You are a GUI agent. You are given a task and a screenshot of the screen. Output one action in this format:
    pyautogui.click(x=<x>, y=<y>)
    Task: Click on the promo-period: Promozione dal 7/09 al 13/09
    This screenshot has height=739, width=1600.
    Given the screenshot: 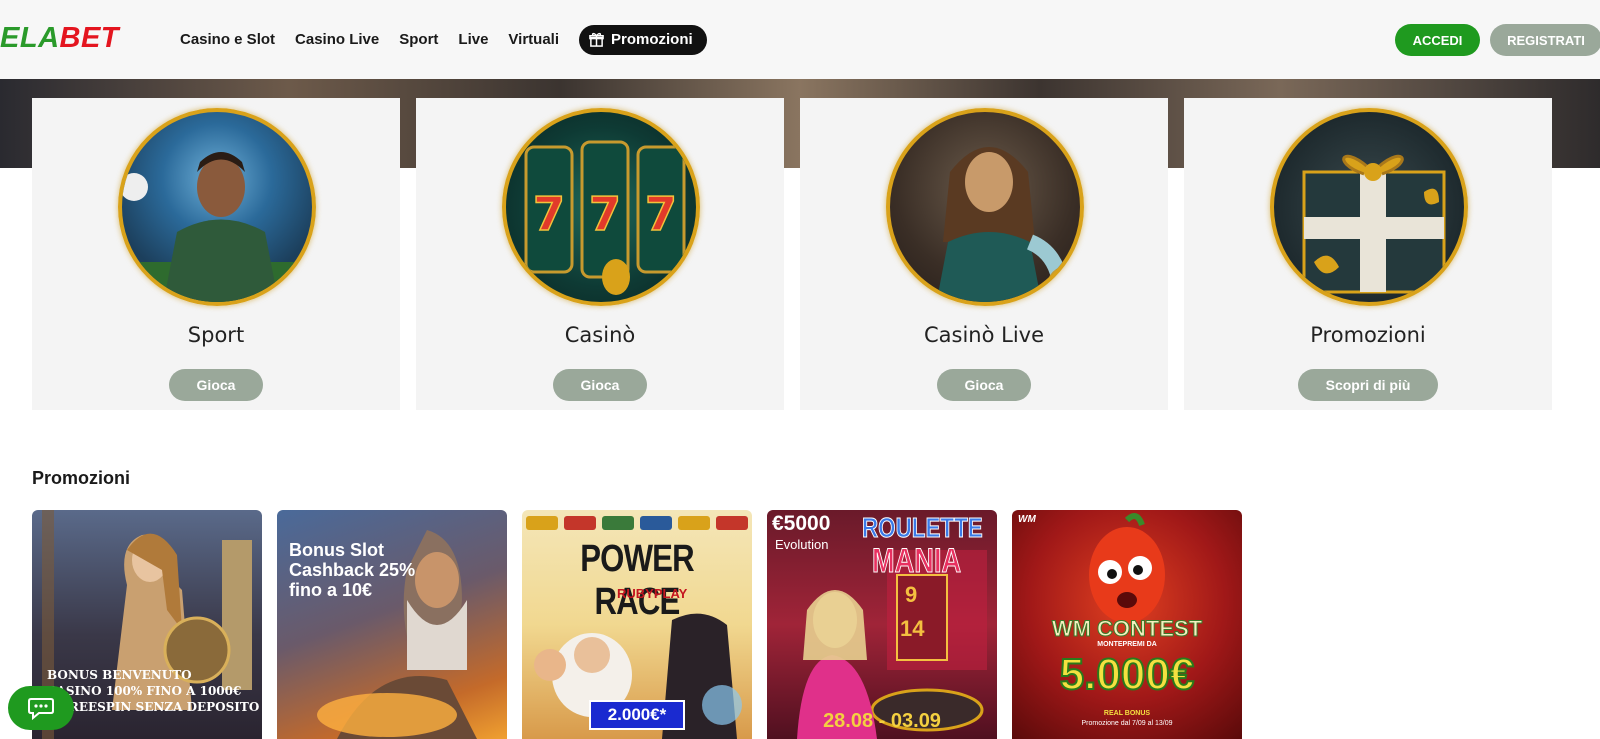 What is the action you would take?
    pyautogui.click(x=1127, y=723)
    